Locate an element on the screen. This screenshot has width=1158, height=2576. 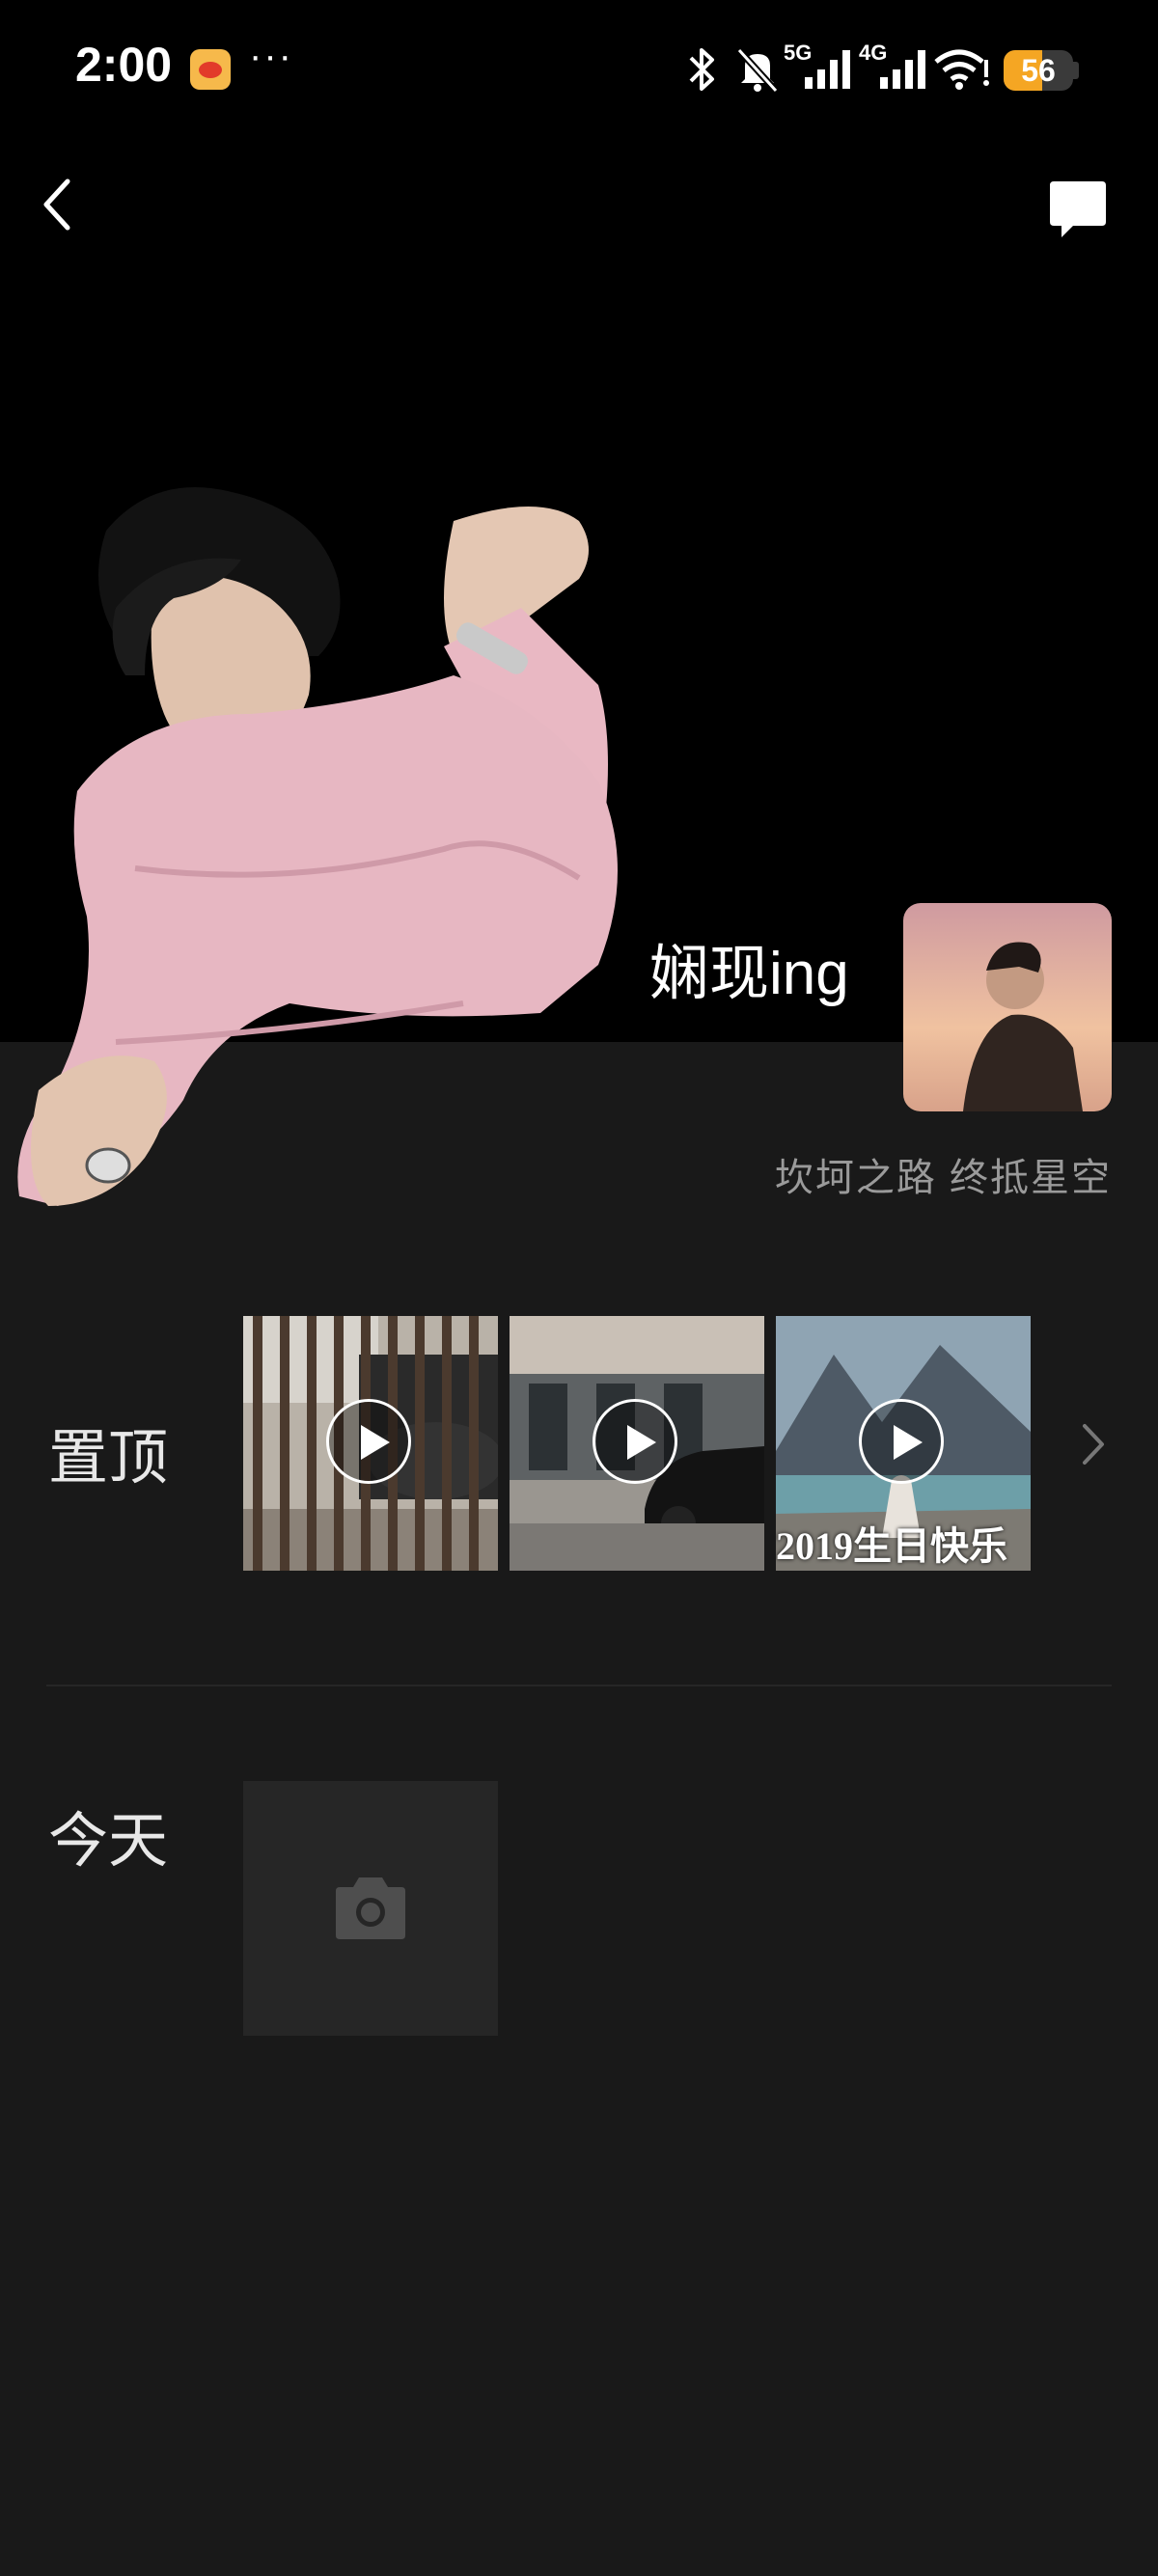
signal-4g-icon: 4G is located at coordinates (892, 65).